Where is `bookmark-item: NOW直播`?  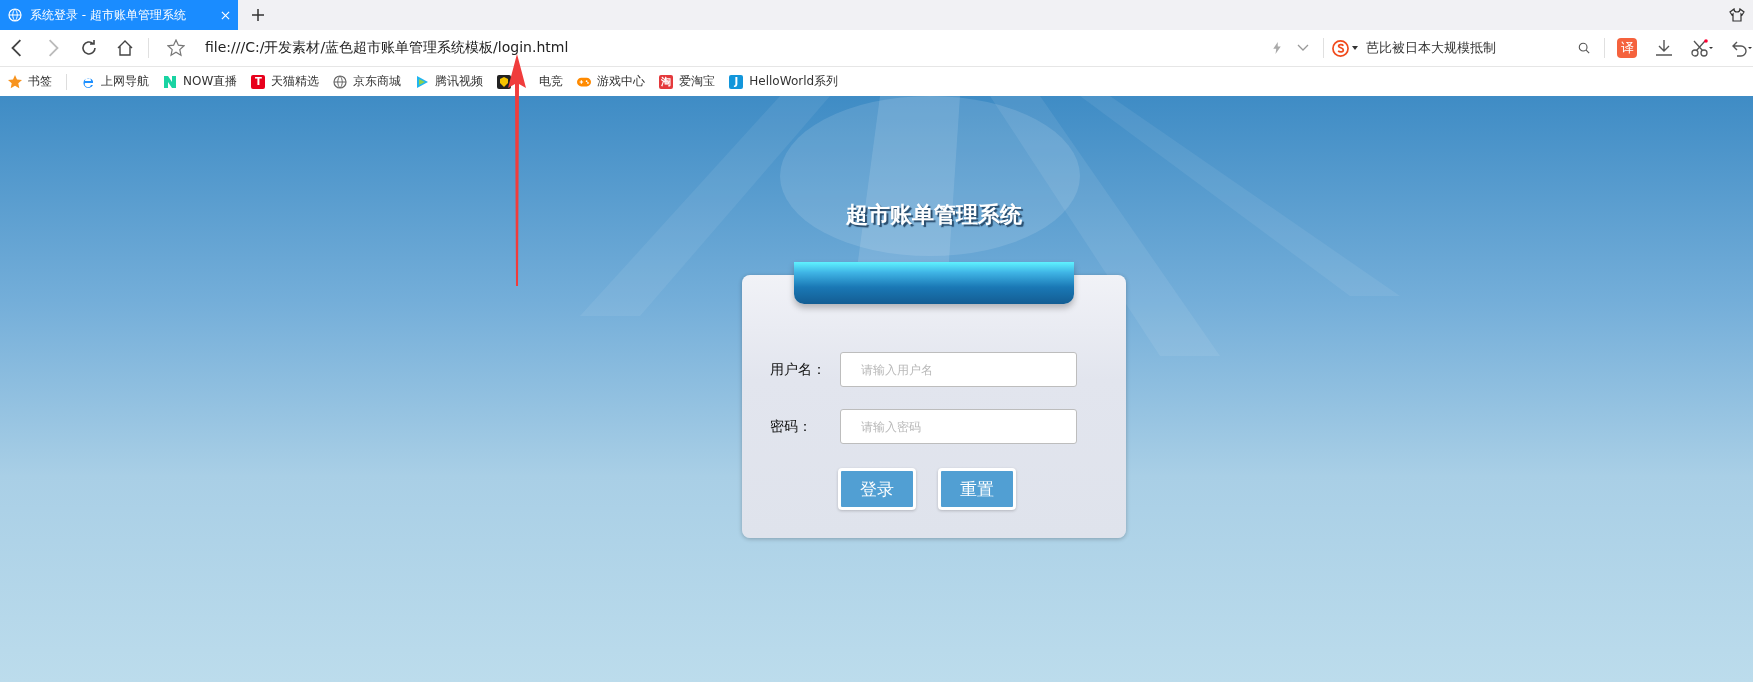 bookmark-item: NOW直播 is located at coordinates (200, 81).